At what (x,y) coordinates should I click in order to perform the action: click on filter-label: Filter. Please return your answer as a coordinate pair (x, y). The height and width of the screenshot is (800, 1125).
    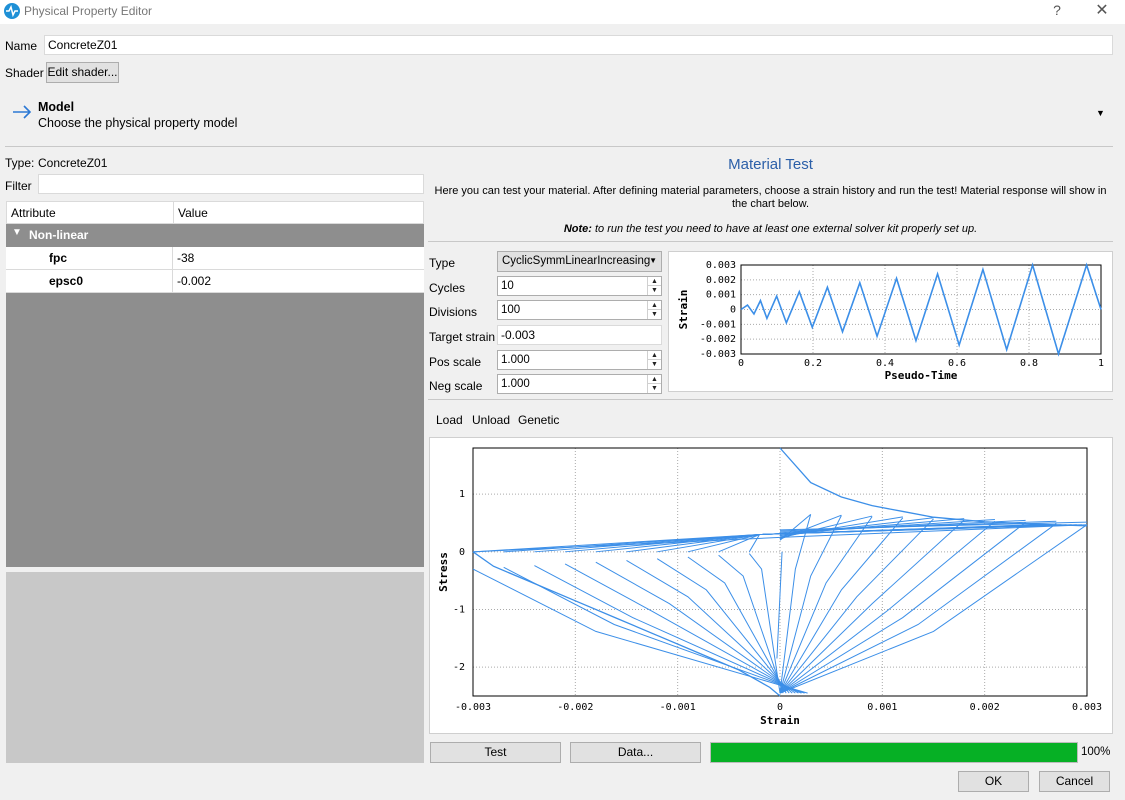
    Looking at the image, I should click on (18, 186).